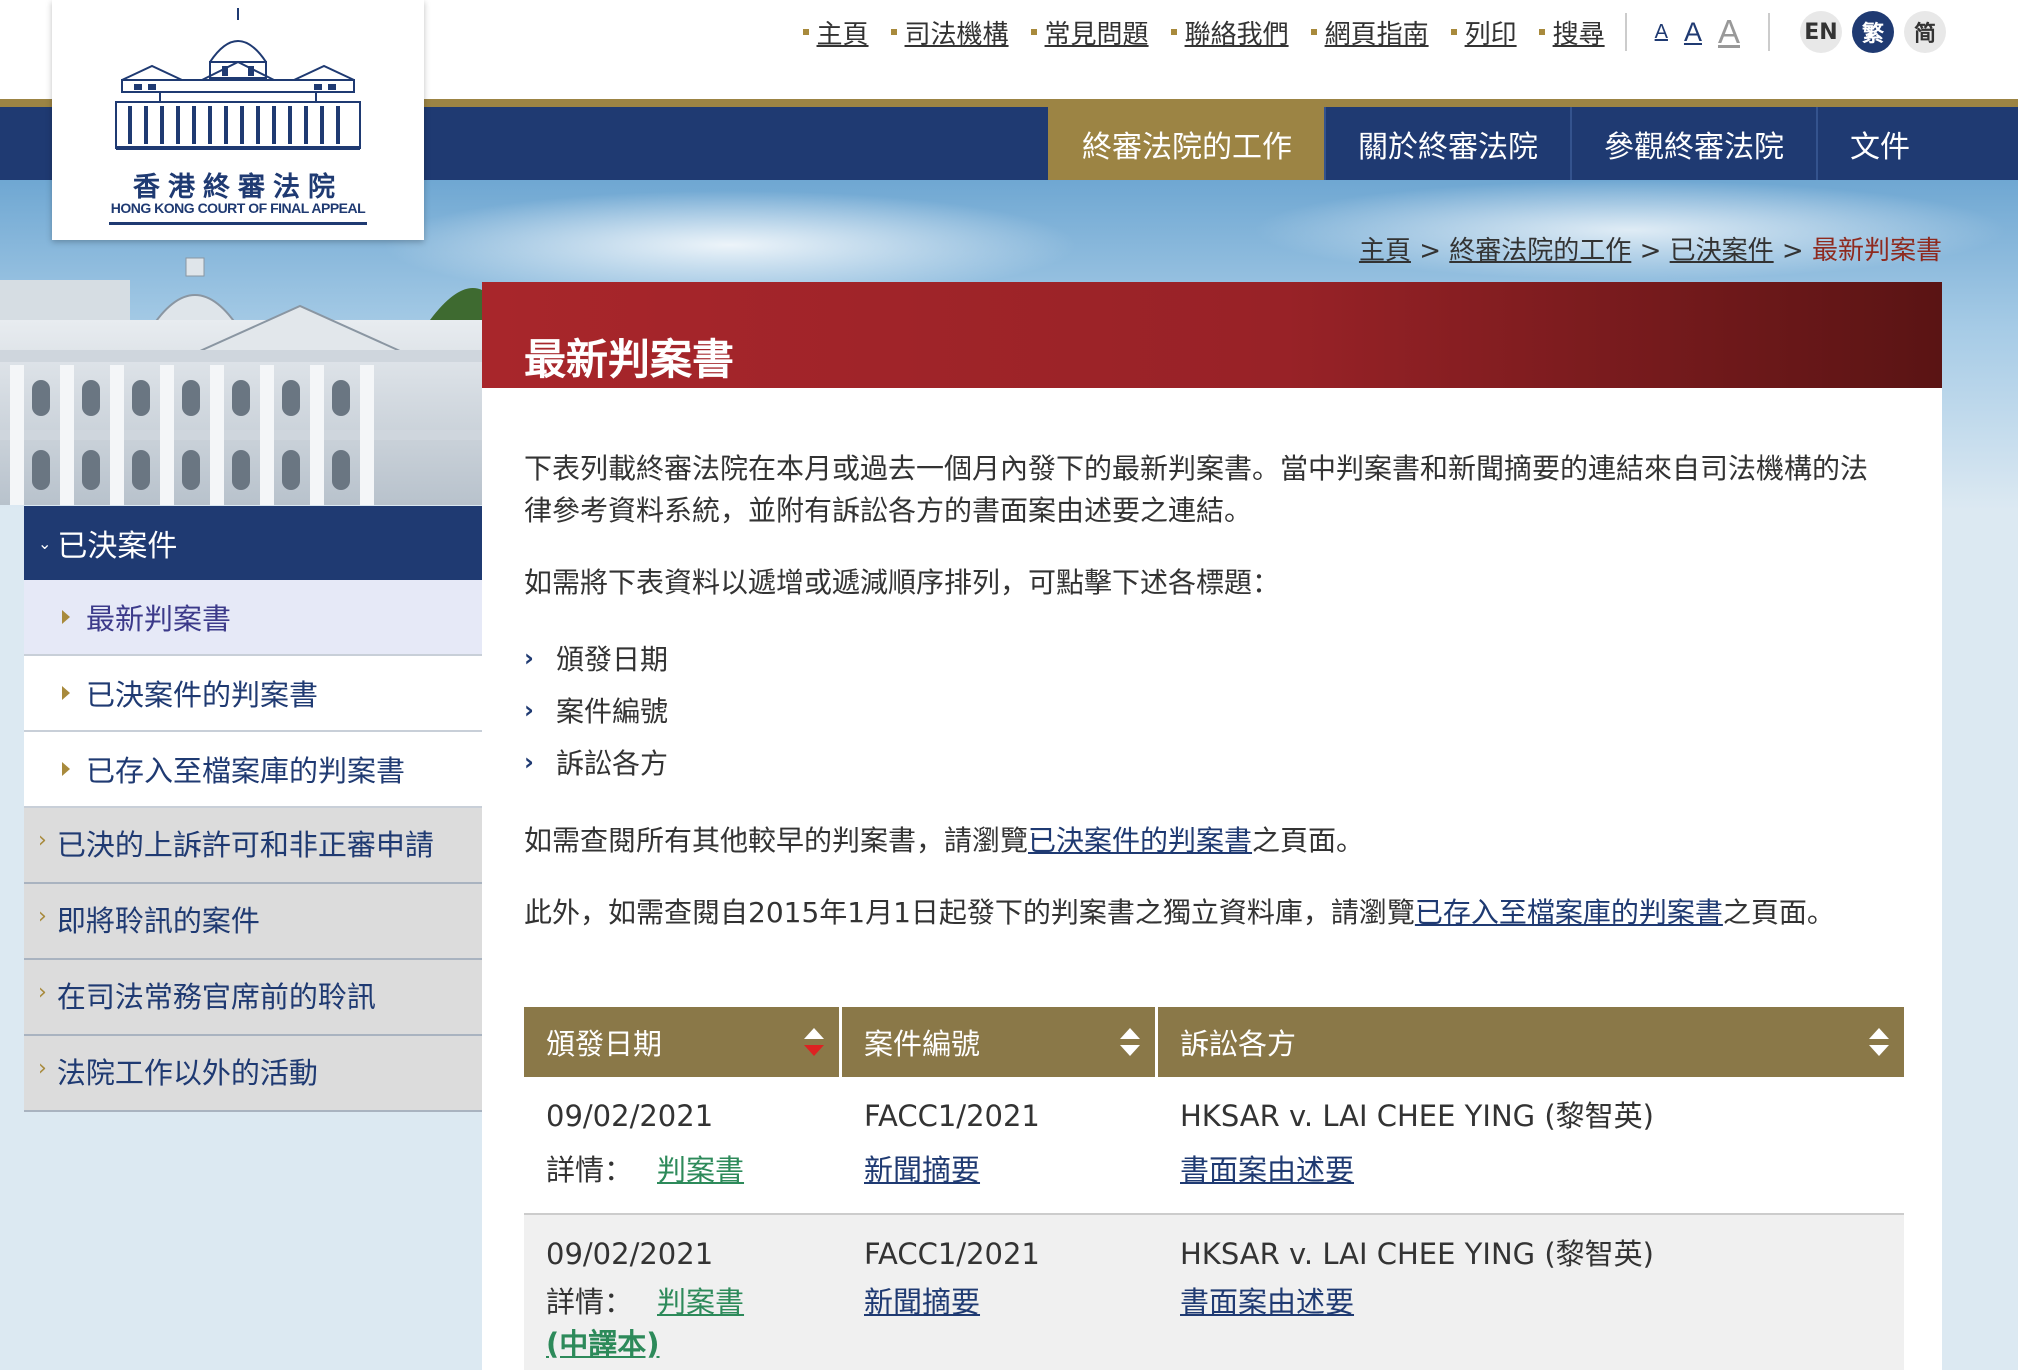 Image resolution: width=2018 pixels, height=1370 pixels. Describe the element at coordinates (1579, 32) in the screenshot. I see `util-link-label: 搜尋` at that location.